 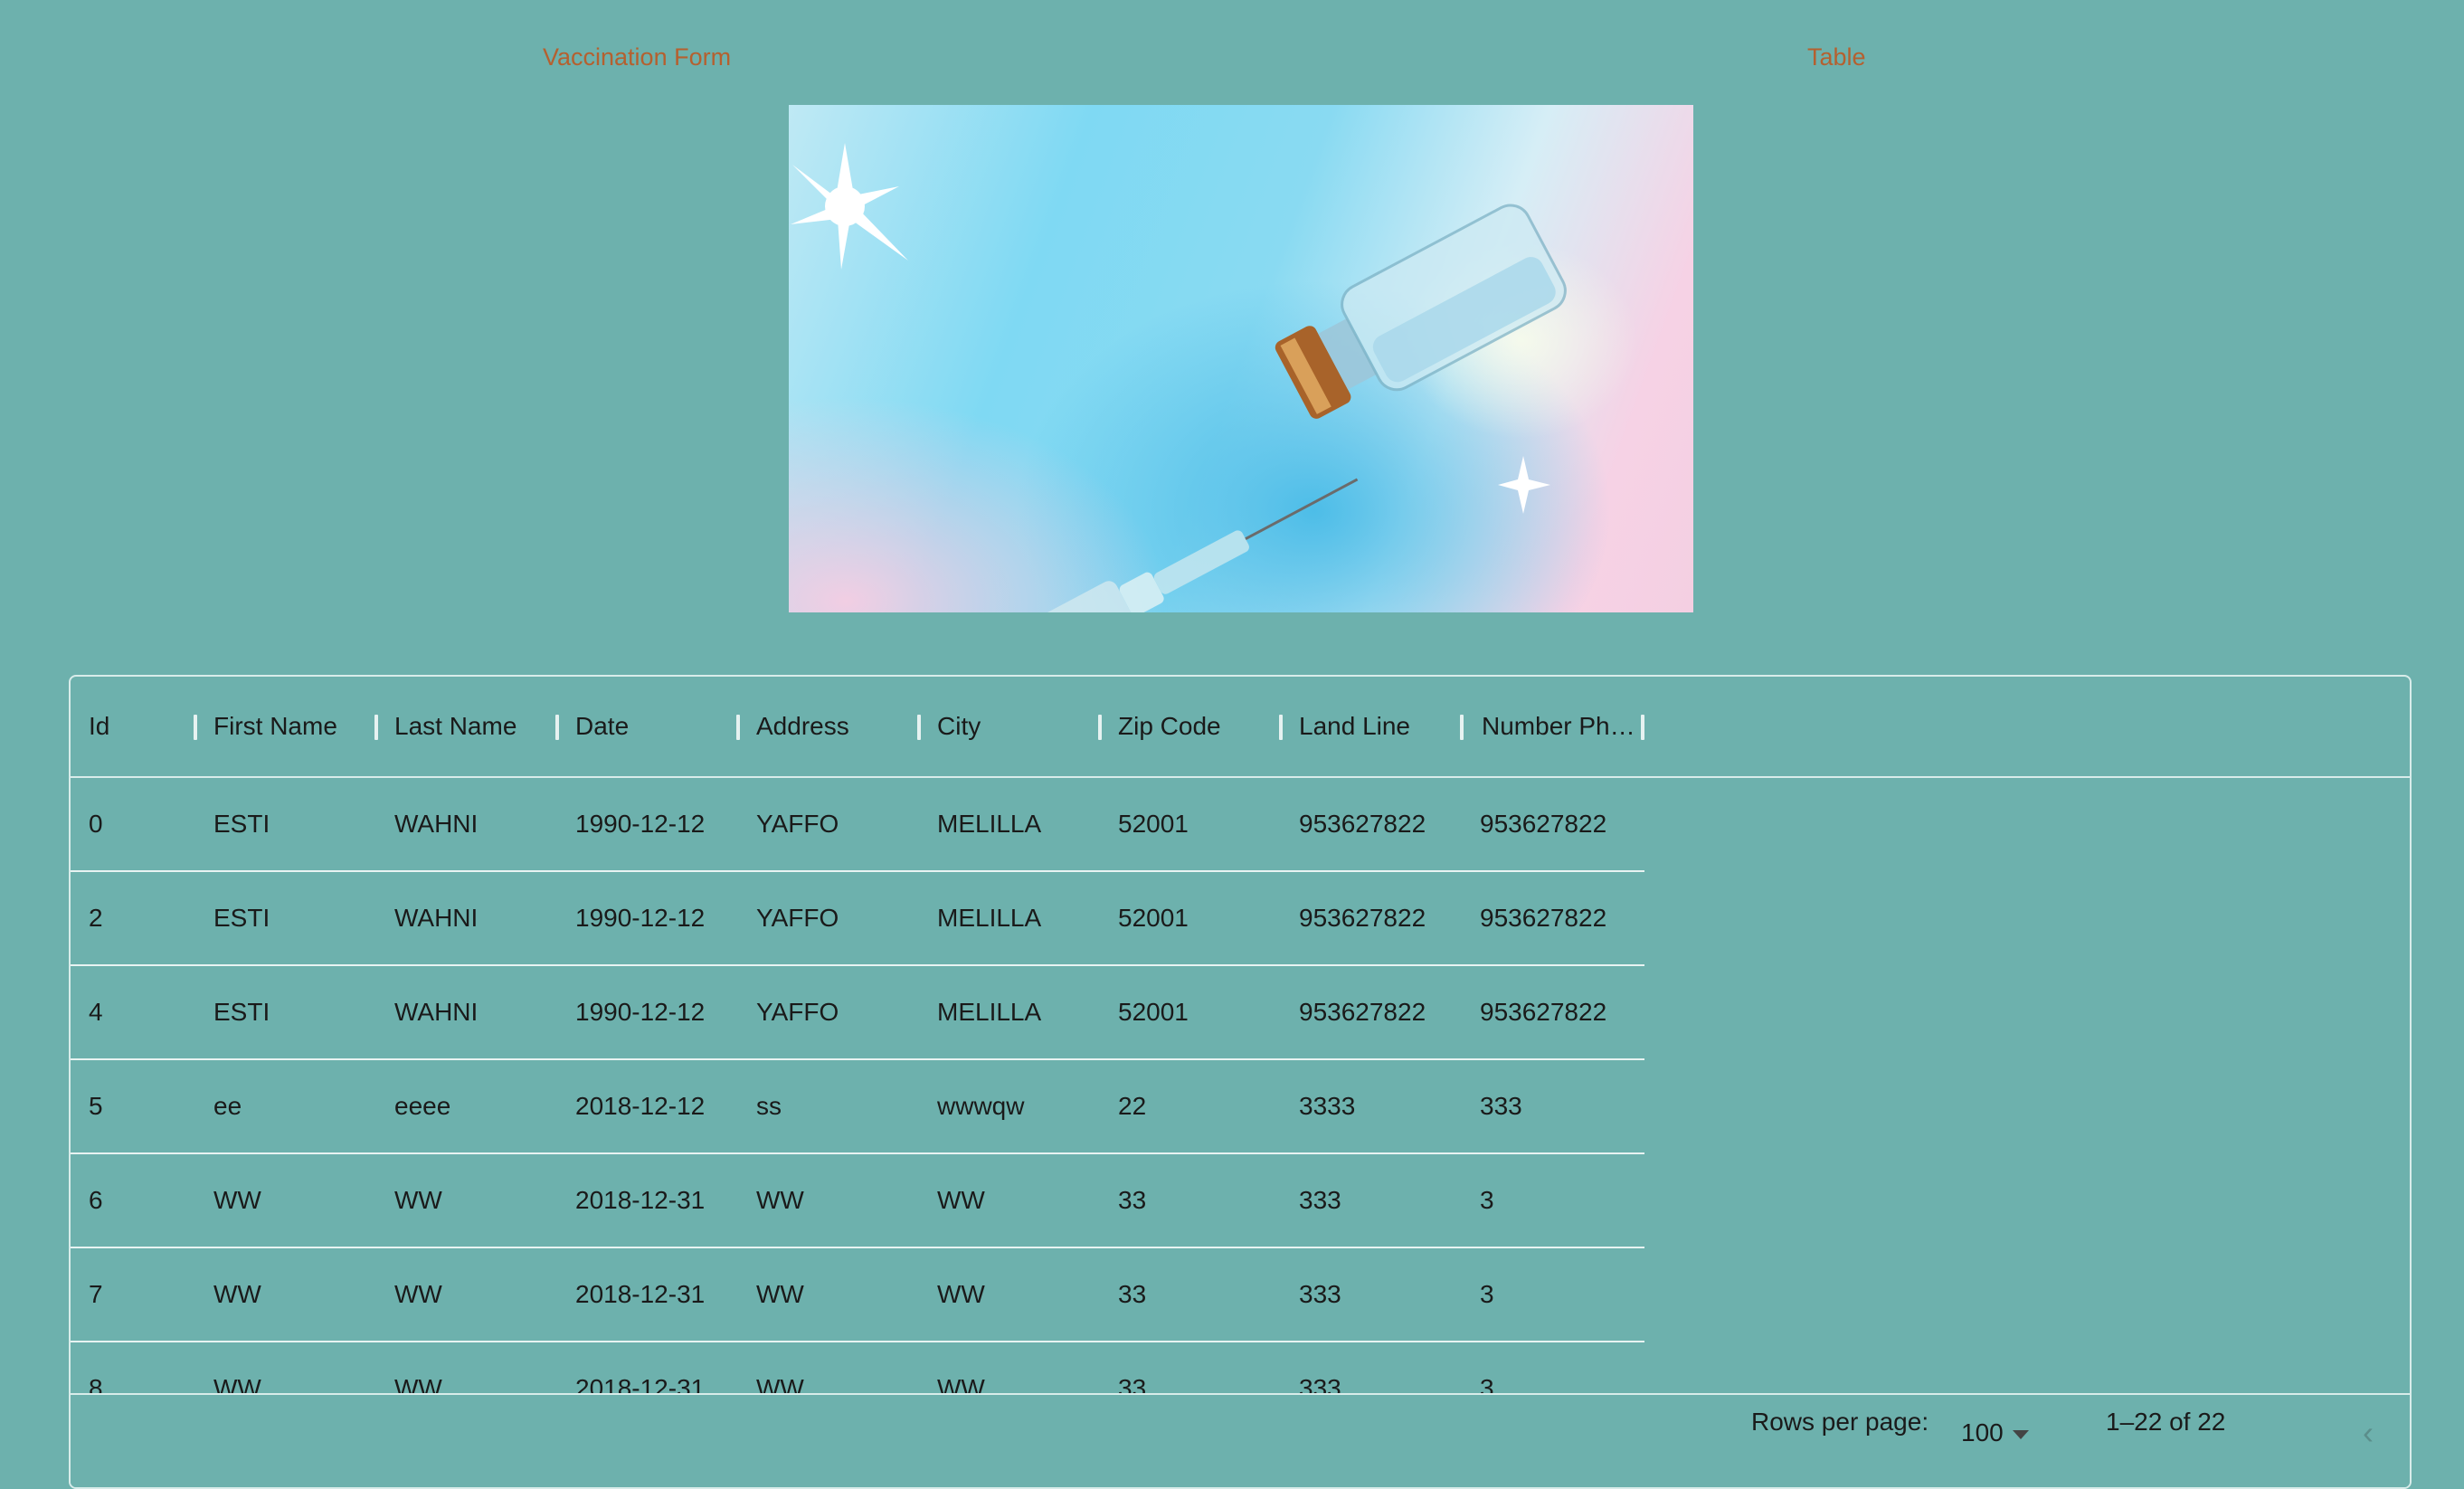 I want to click on cell-id: 2, so click(x=133, y=918).